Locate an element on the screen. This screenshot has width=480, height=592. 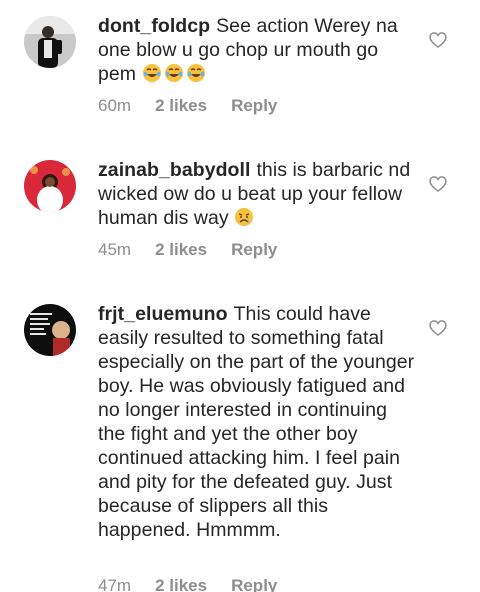
crying-emoji-icon is located at coordinates (245, 218).